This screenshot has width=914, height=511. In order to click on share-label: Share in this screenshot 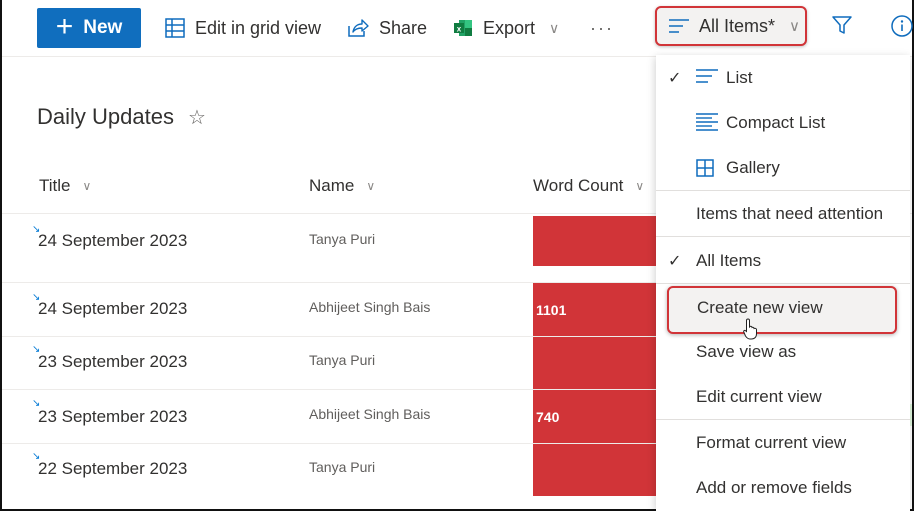, I will do `click(403, 27)`.